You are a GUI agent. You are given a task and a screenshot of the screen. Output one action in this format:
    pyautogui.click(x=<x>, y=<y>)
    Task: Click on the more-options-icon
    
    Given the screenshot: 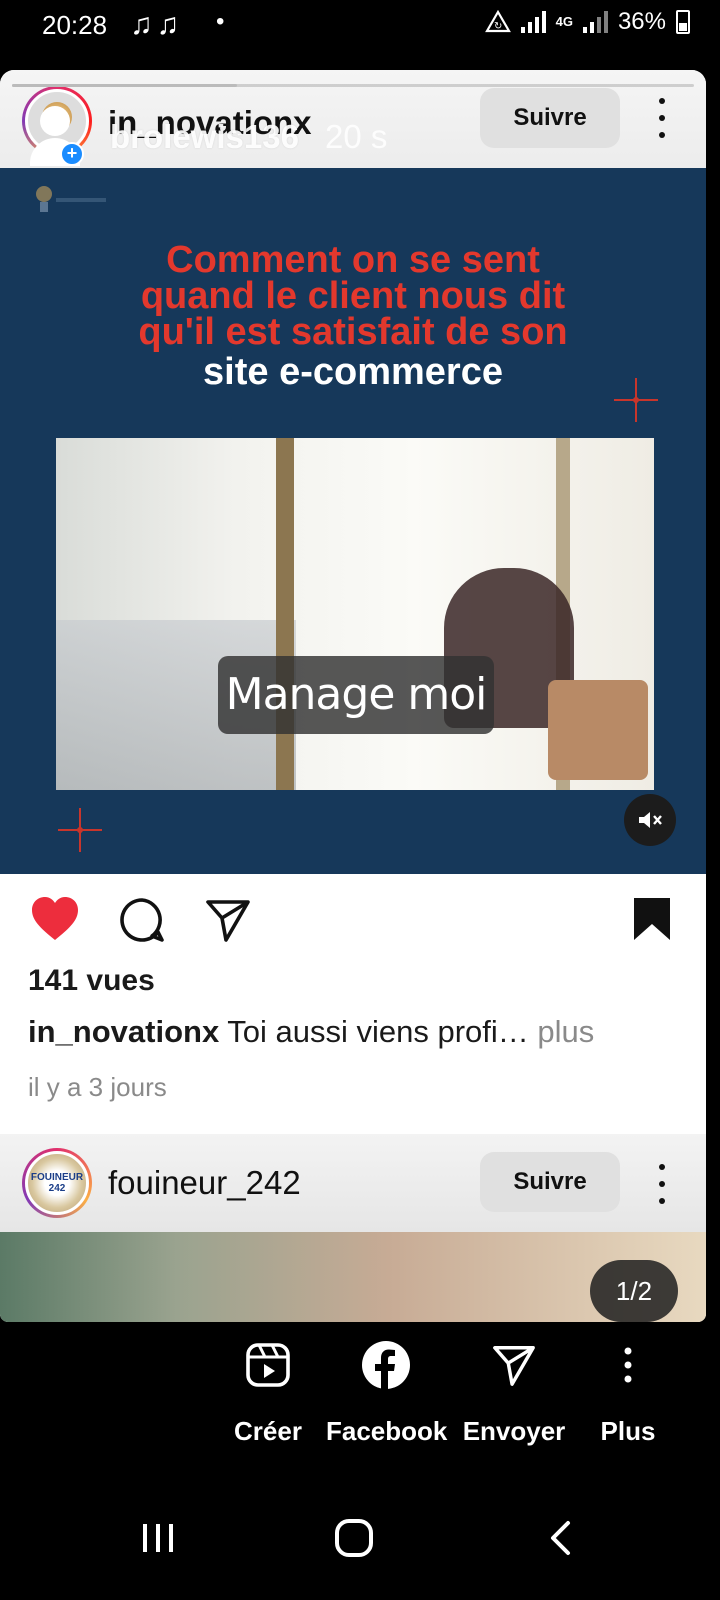 What is the action you would take?
    pyautogui.click(x=662, y=118)
    